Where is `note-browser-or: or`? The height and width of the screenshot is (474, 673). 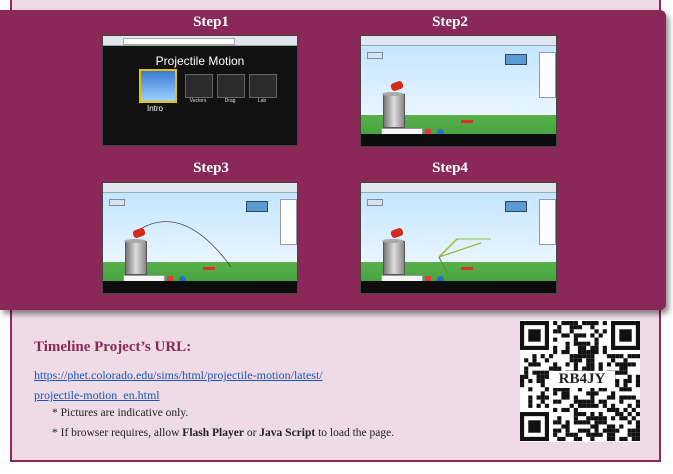 note-browser-or: or is located at coordinates (251, 433).